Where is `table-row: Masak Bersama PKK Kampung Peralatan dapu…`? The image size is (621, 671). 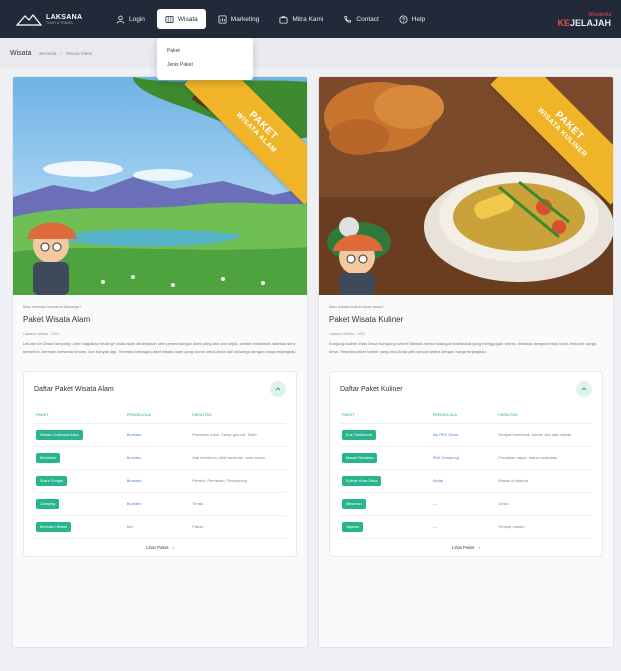 table-row: Masak Bersama PKK Kampung Peralatan dapu… is located at coordinates (466, 458).